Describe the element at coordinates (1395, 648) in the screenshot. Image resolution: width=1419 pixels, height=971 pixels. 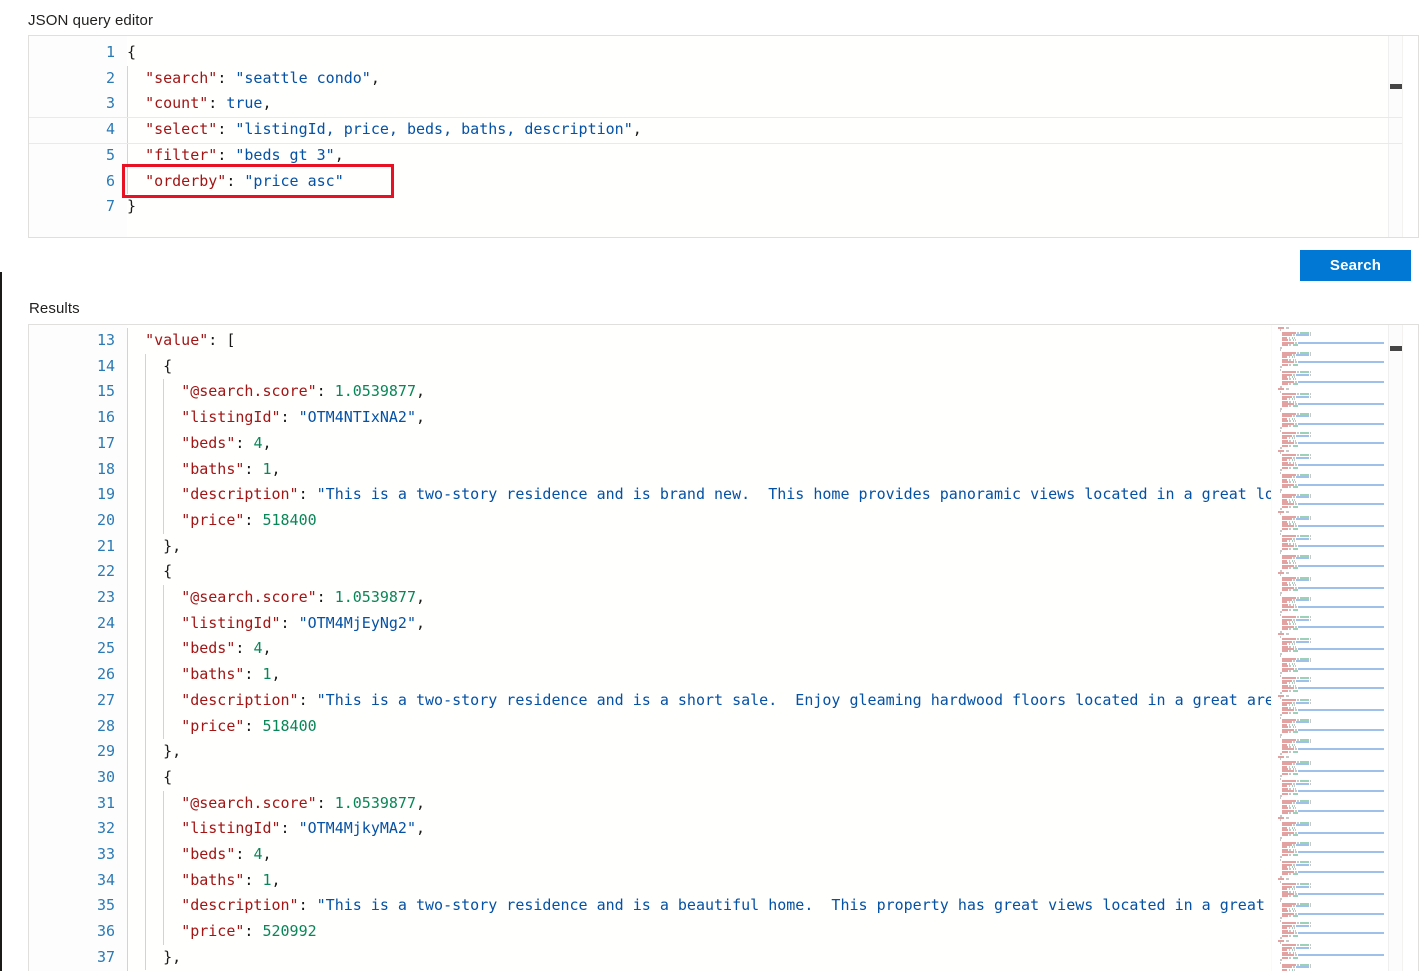
I see `results-editor-scrollbar` at that location.